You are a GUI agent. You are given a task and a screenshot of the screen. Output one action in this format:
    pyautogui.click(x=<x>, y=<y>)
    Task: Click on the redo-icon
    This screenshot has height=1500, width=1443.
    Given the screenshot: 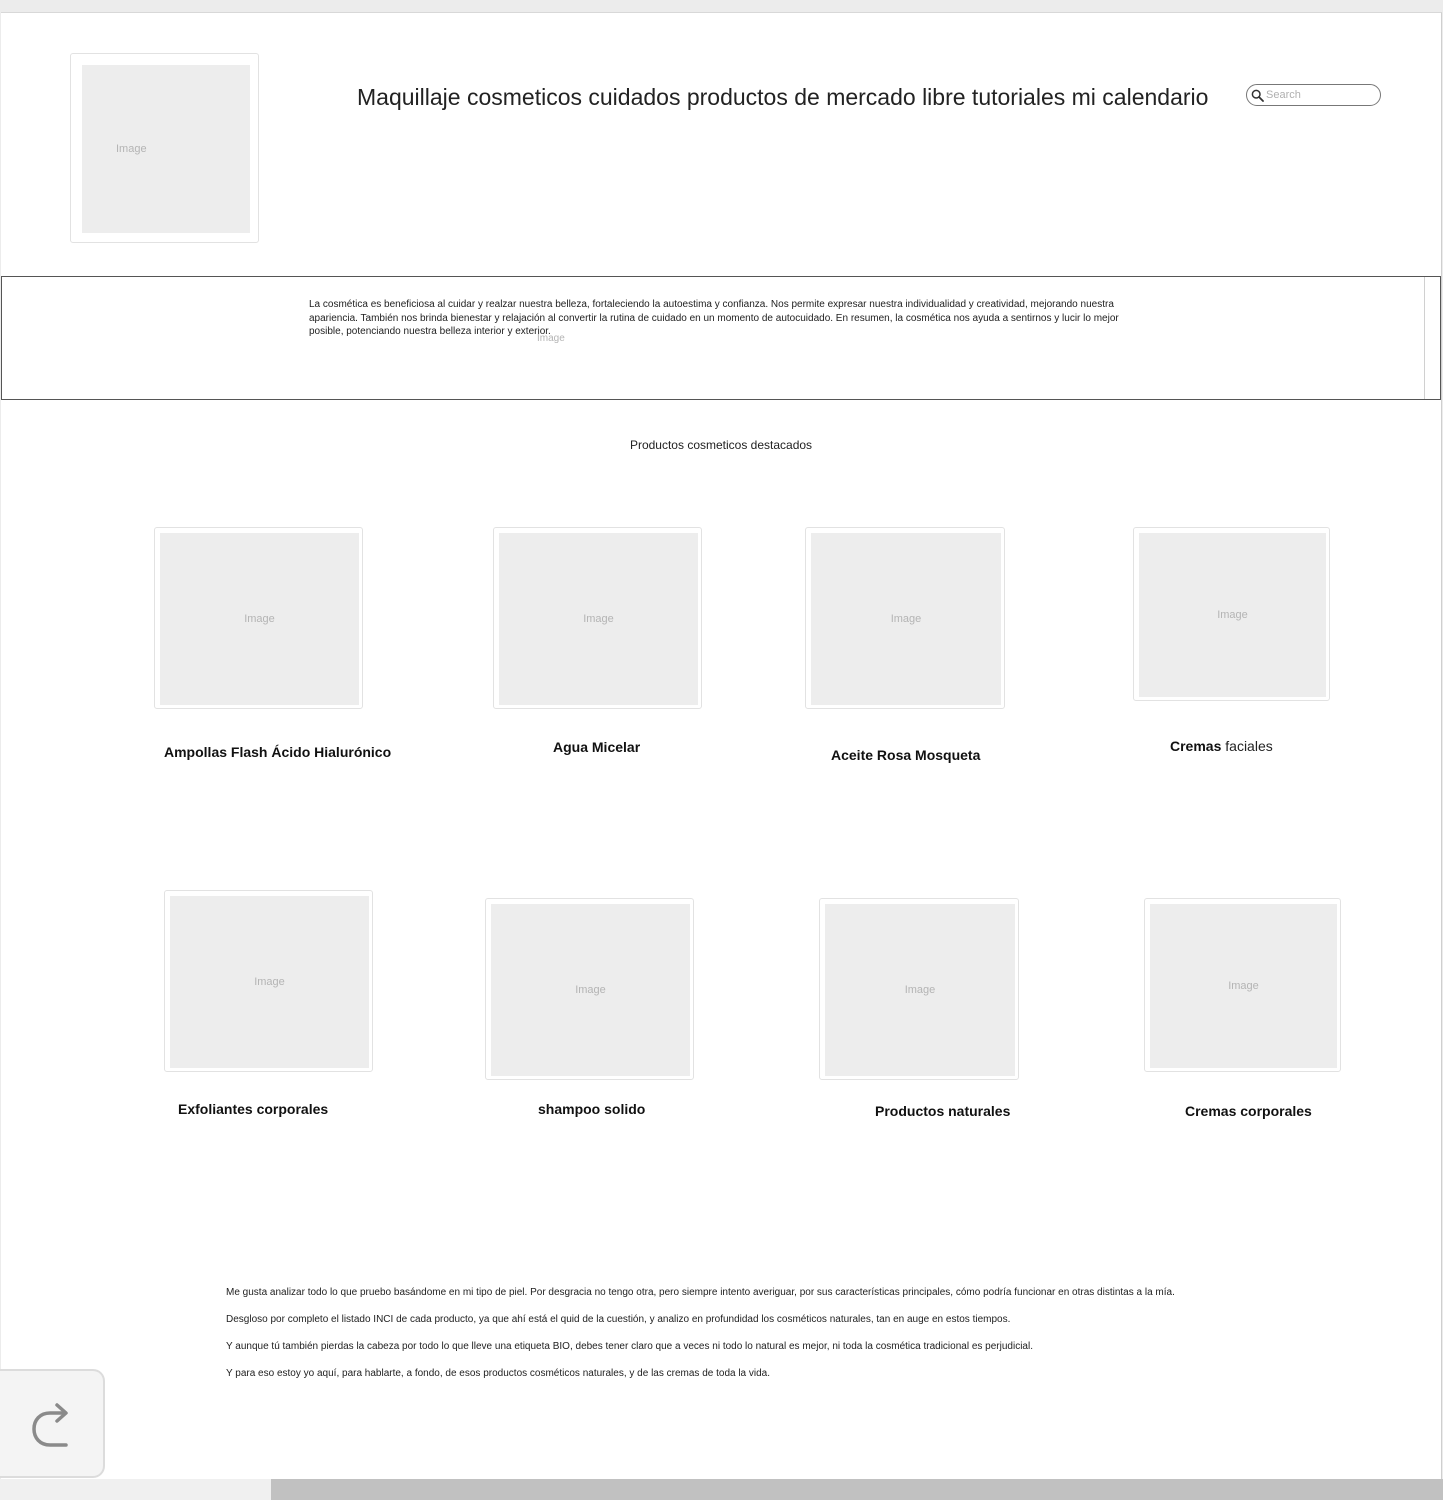 What is the action you would take?
    pyautogui.click(x=50, y=1425)
    